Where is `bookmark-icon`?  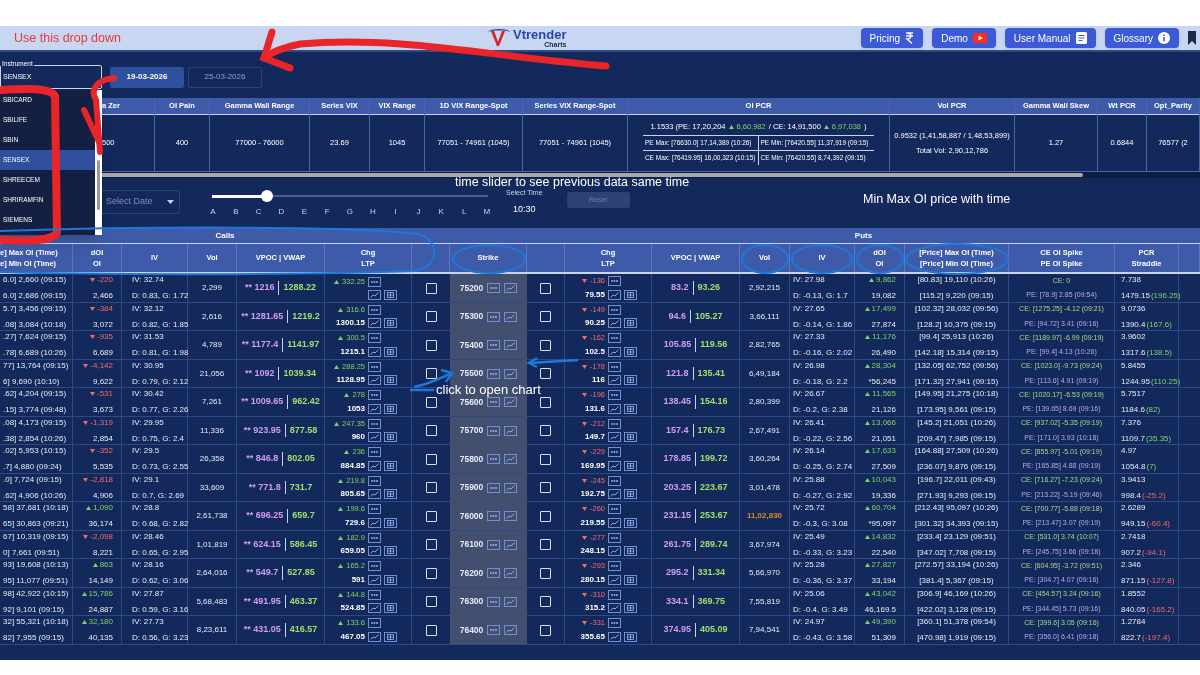
bookmark-icon is located at coordinates (1192, 38).